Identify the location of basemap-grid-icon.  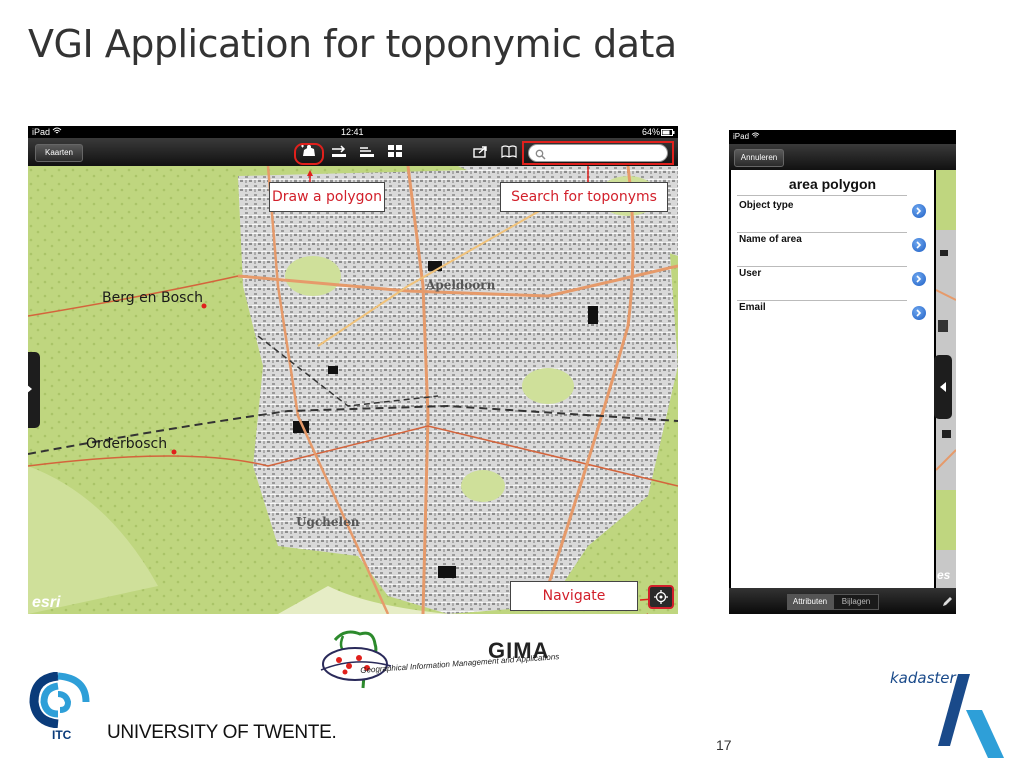
(395, 151).